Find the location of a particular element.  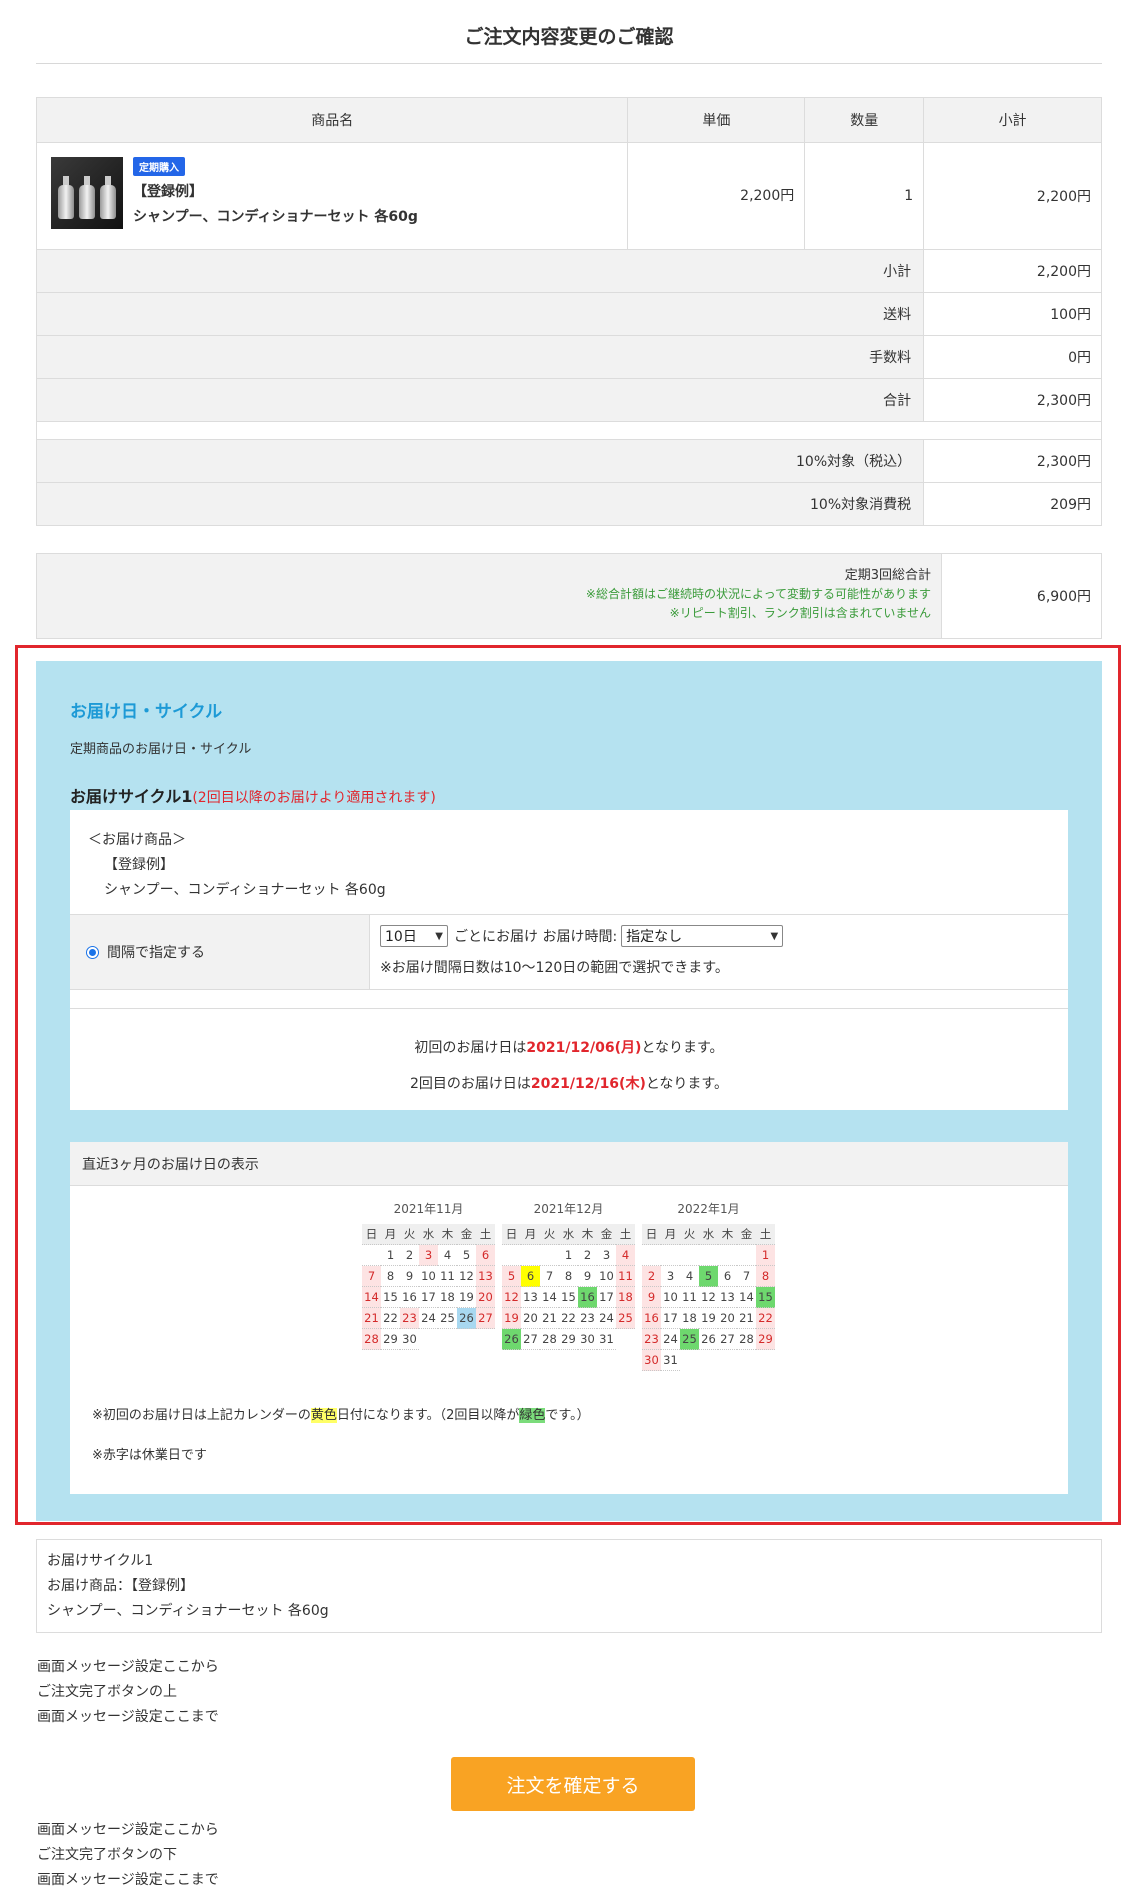

product-thumbnail is located at coordinates (87, 193).